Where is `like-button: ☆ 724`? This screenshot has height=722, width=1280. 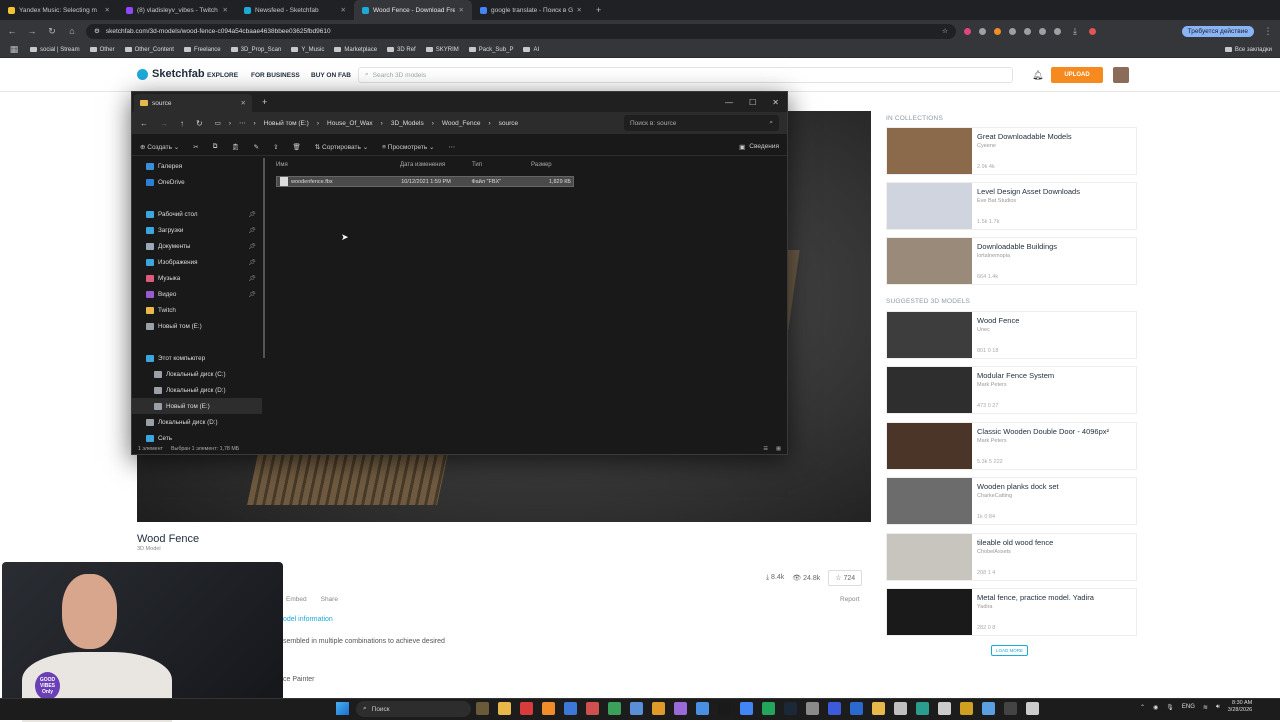 like-button: ☆ 724 is located at coordinates (845, 578).